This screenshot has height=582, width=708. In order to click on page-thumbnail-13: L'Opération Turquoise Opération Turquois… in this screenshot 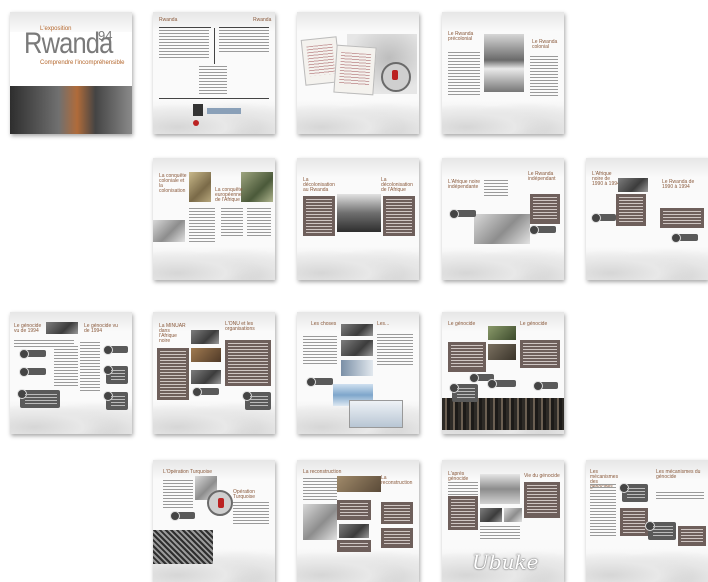, I will do `click(214, 521)`.